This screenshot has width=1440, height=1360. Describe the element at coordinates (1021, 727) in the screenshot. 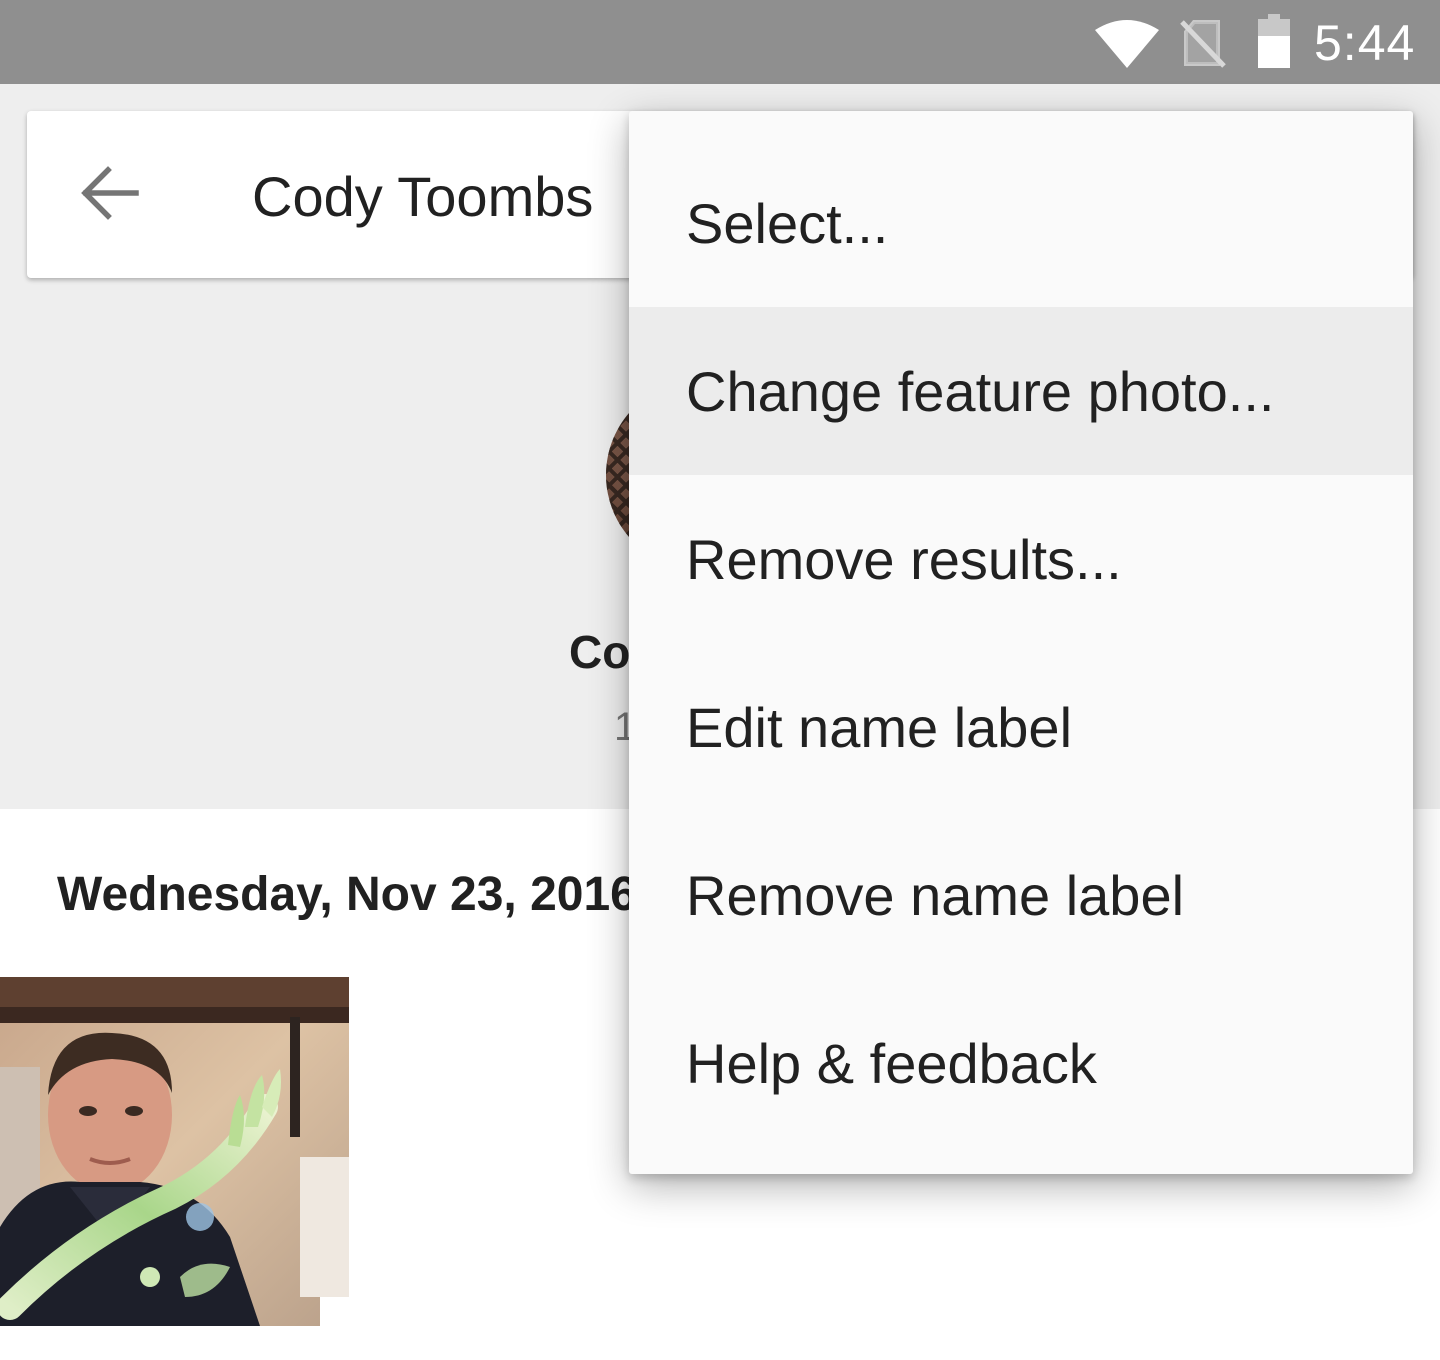

I see `menu-item-edit-name-label: Edit name label` at that location.